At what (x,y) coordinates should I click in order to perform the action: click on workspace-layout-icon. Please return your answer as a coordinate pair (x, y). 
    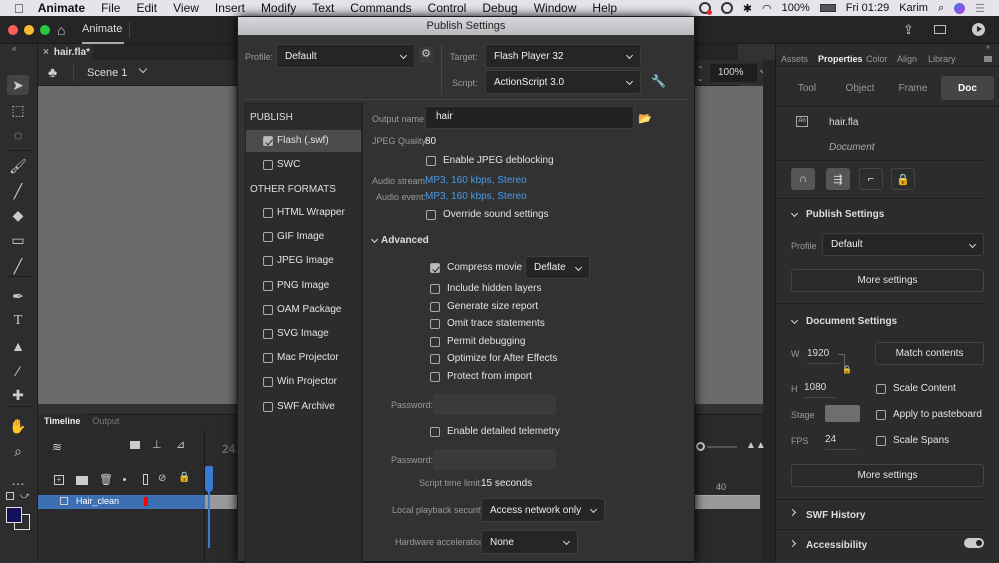
    Looking at the image, I should click on (940, 29).